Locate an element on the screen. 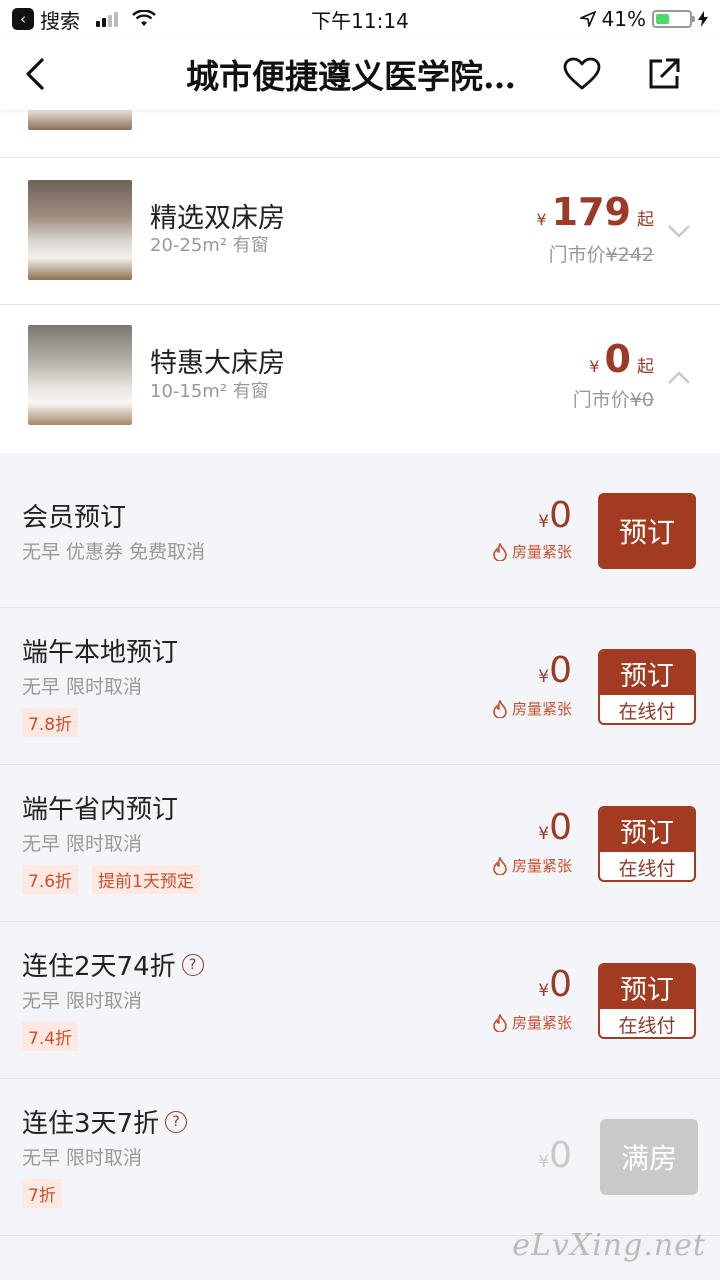  status-right: 41% is located at coordinates (643, 19).